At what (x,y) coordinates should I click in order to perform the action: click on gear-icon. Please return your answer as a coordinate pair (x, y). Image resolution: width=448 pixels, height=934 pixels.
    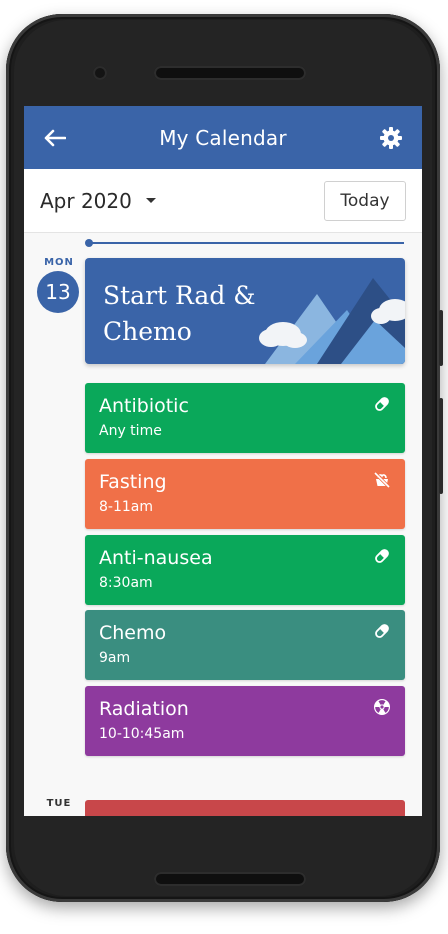
    Looking at the image, I should click on (391, 138).